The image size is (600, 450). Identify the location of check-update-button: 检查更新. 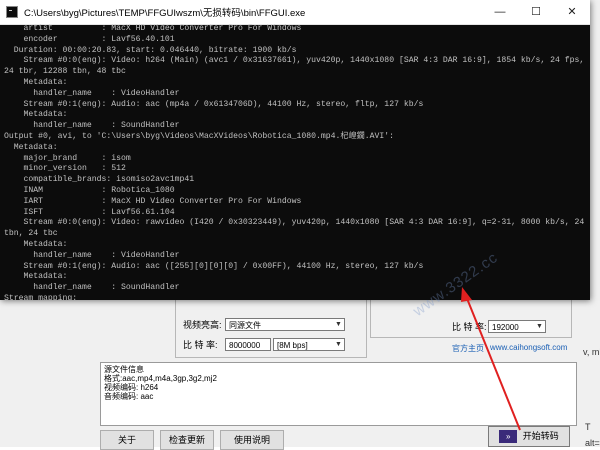
(187, 440).